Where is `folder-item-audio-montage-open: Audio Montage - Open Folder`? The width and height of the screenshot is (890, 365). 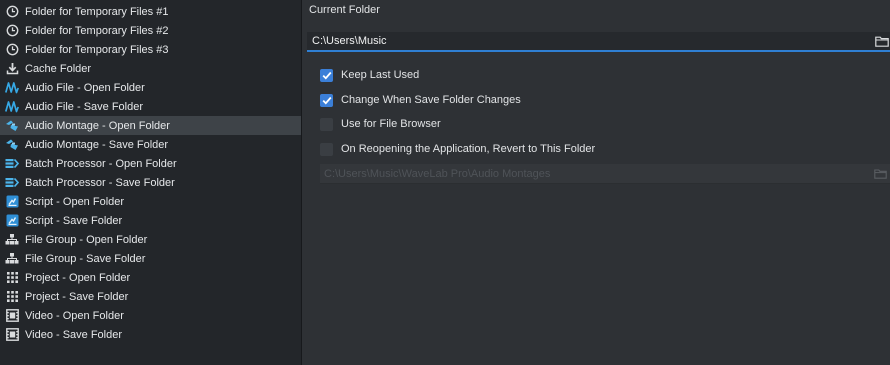 folder-item-audio-montage-open: Audio Montage - Open Folder is located at coordinates (150, 125).